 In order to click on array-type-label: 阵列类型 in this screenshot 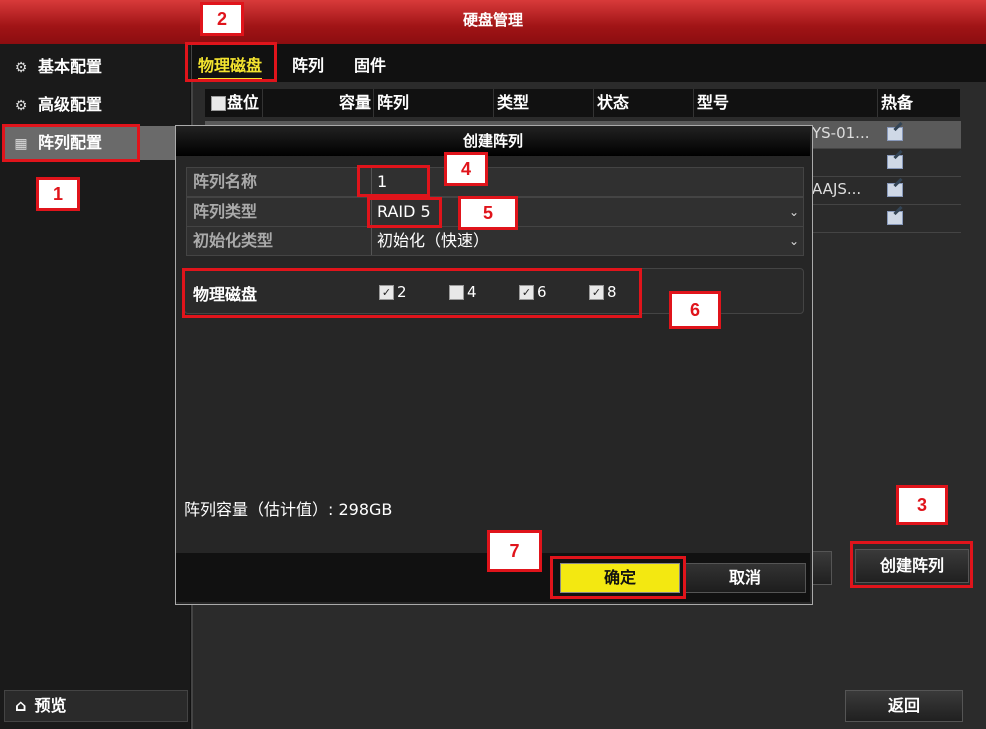, I will do `click(225, 211)`.